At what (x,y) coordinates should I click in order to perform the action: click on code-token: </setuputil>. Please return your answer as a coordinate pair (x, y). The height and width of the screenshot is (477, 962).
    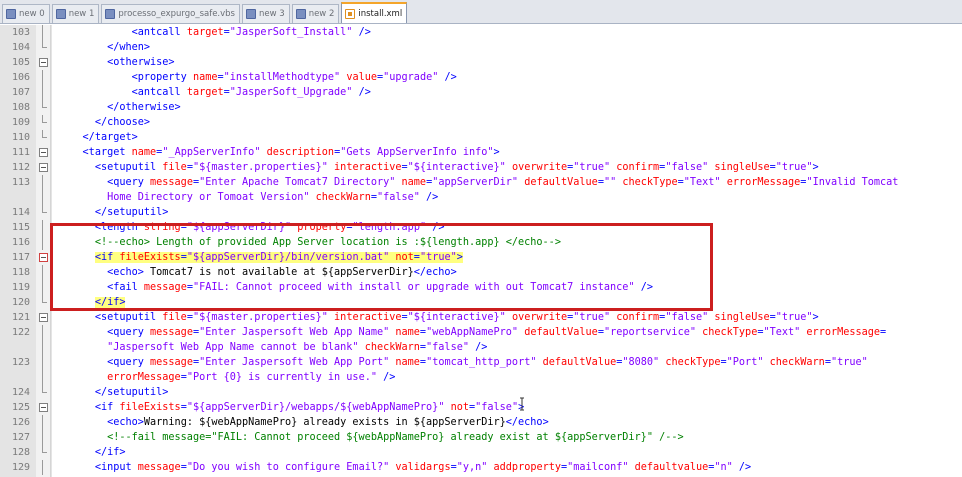
    Looking at the image, I should click on (131, 212).